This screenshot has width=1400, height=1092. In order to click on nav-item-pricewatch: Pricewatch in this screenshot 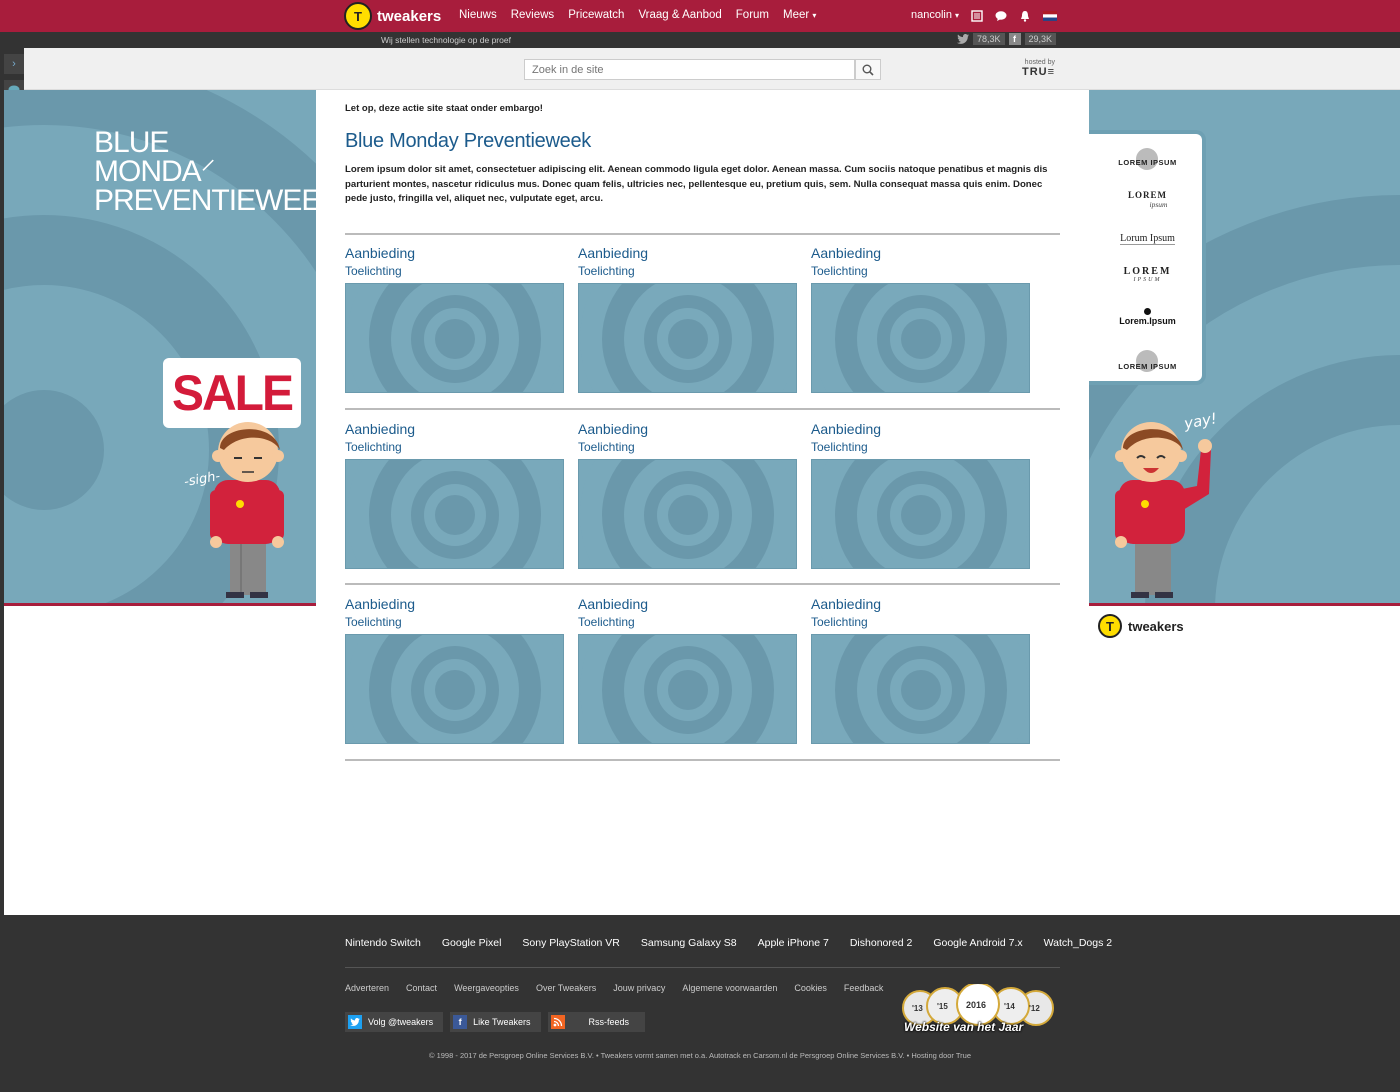, I will do `click(596, 15)`.